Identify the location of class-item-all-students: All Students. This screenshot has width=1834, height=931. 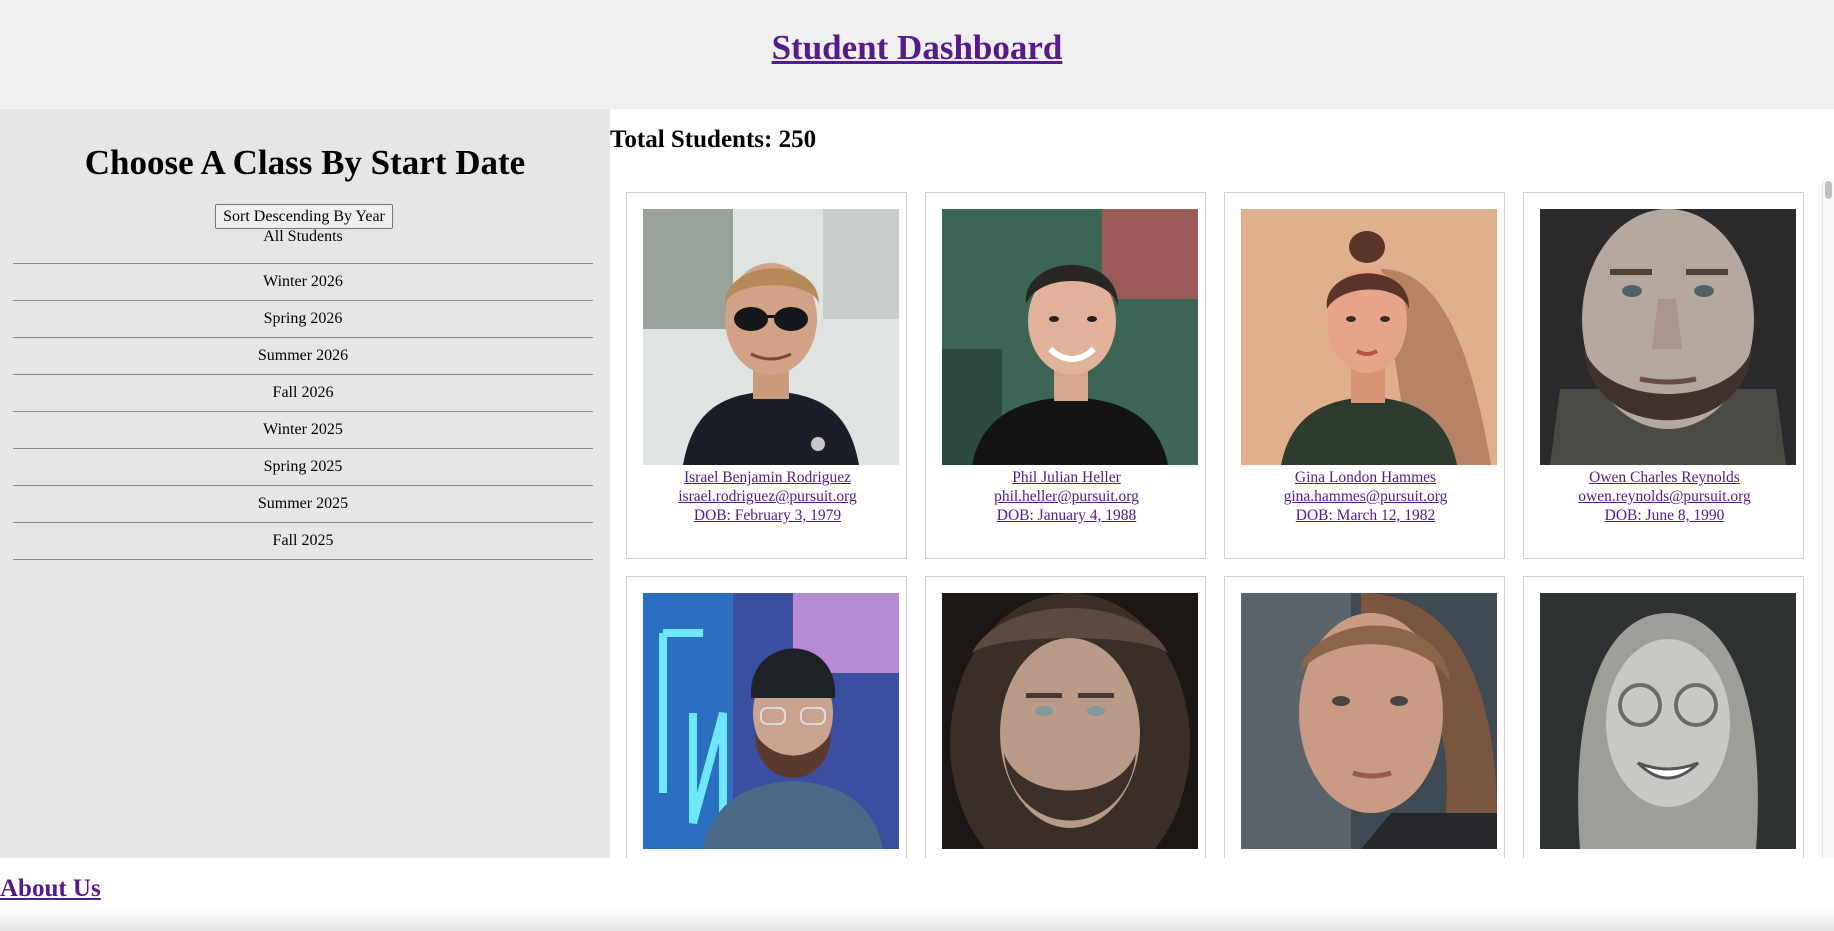
(303, 245).